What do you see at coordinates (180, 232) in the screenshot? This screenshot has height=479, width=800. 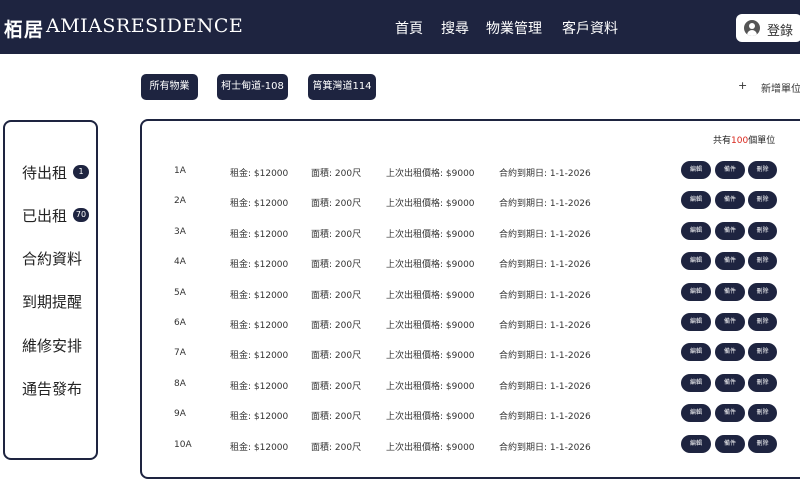 I see `unit-number: 3A` at bounding box center [180, 232].